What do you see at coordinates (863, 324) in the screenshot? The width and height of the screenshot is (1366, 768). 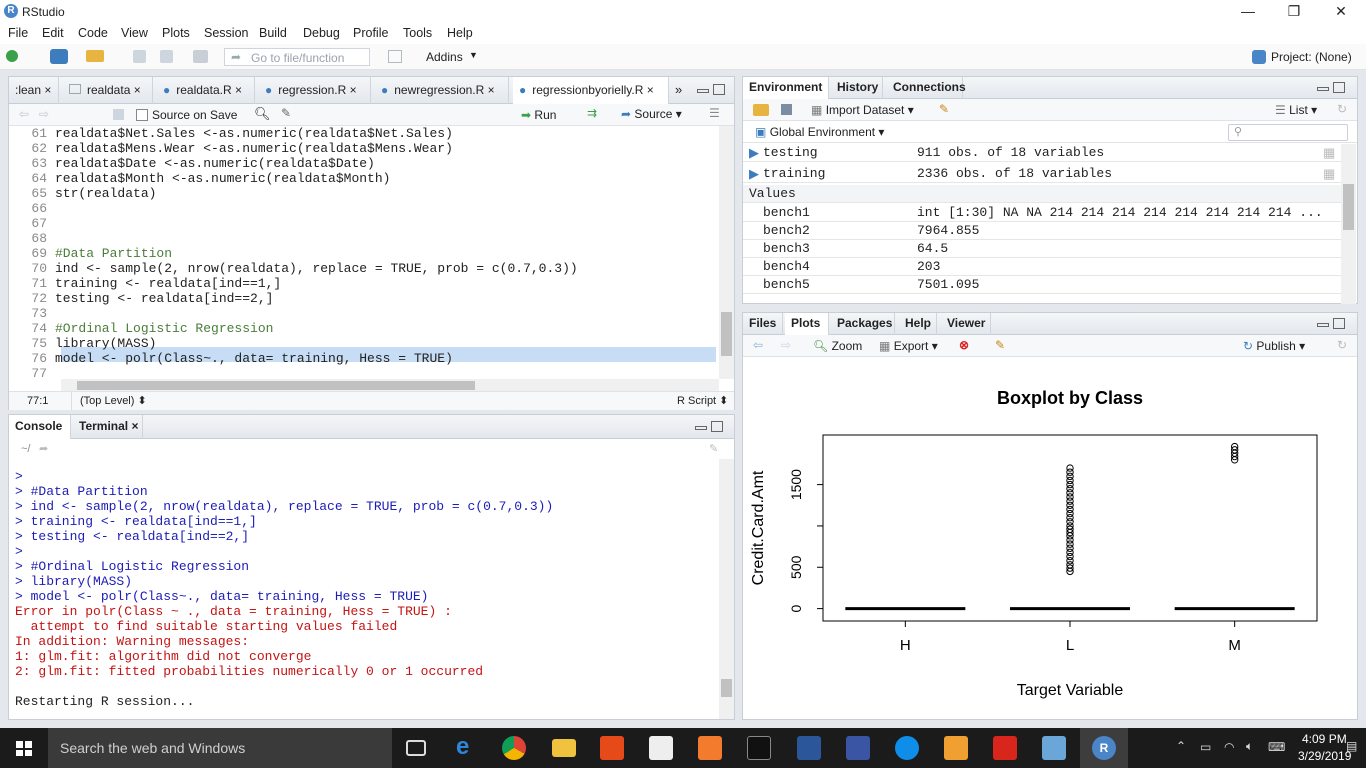 I see `tab-packages: Packages` at bounding box center [863, 324].